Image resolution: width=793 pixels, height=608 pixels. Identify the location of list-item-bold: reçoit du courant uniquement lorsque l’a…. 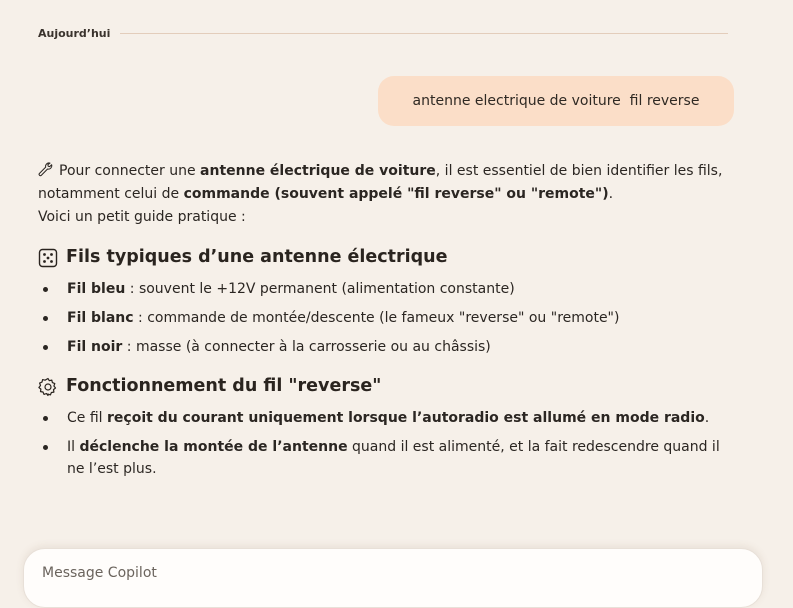
(406, 418).